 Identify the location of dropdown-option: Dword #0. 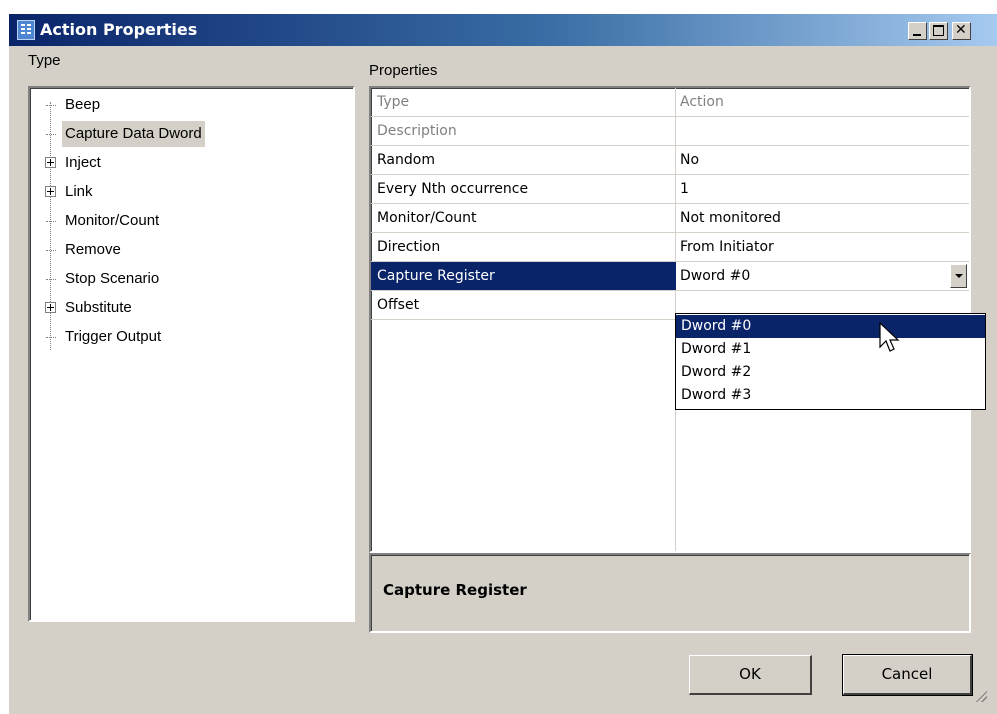
(830, 326).